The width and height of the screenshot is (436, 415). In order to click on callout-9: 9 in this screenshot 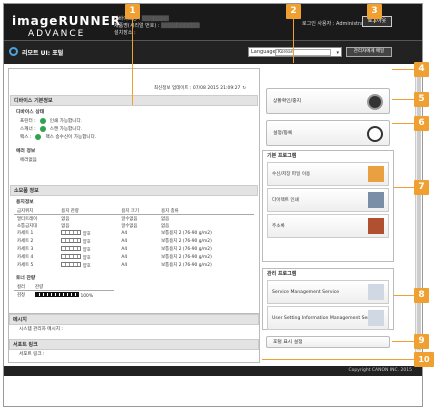, I will do `click(421, 341)`.